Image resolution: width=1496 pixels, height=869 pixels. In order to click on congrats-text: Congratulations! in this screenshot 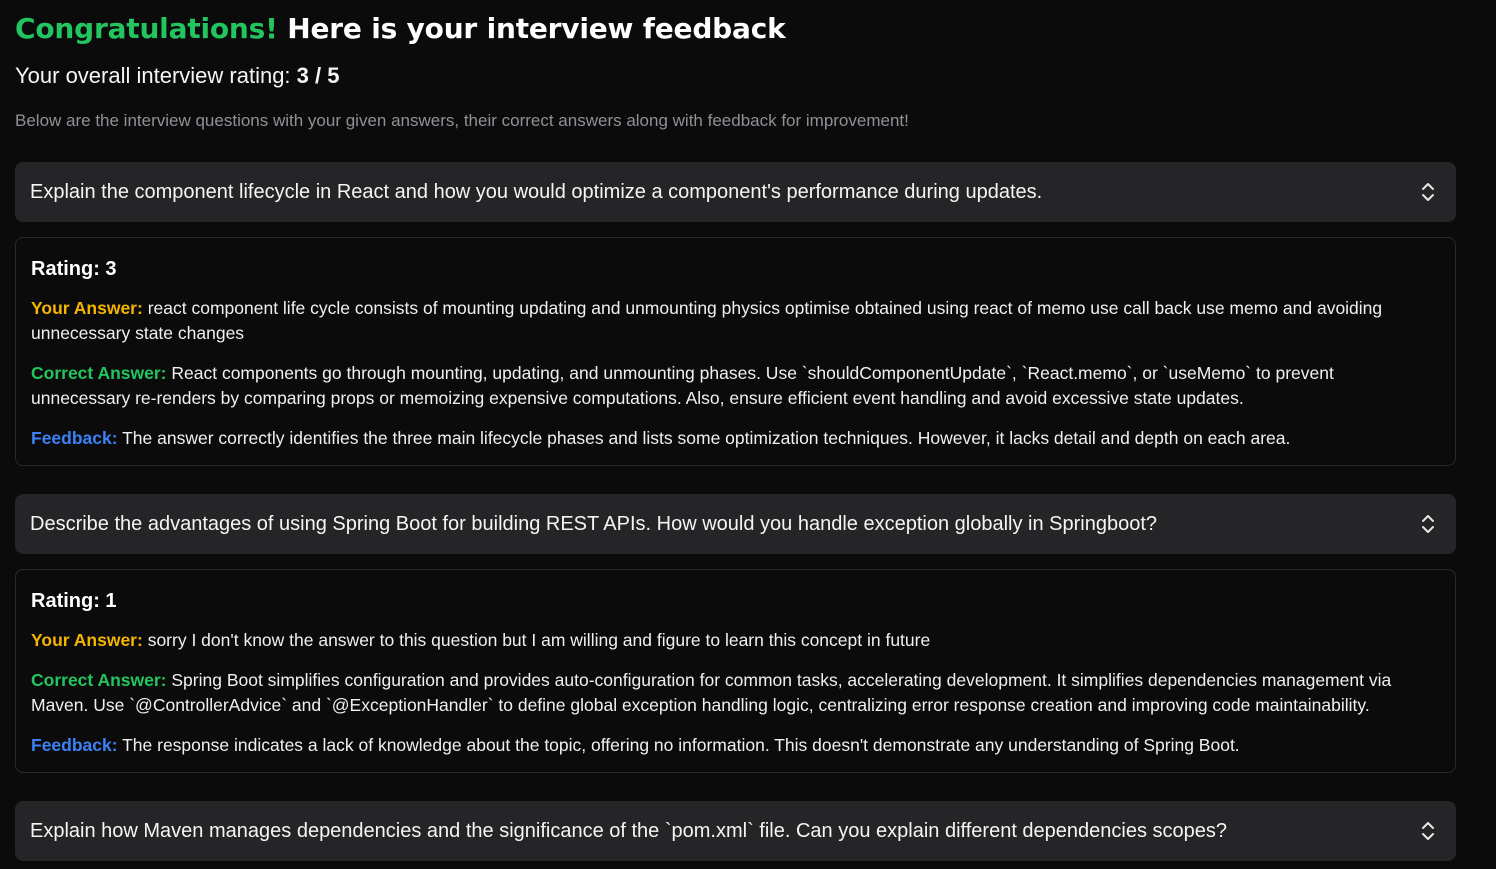, I will do `click(146, 28)`.